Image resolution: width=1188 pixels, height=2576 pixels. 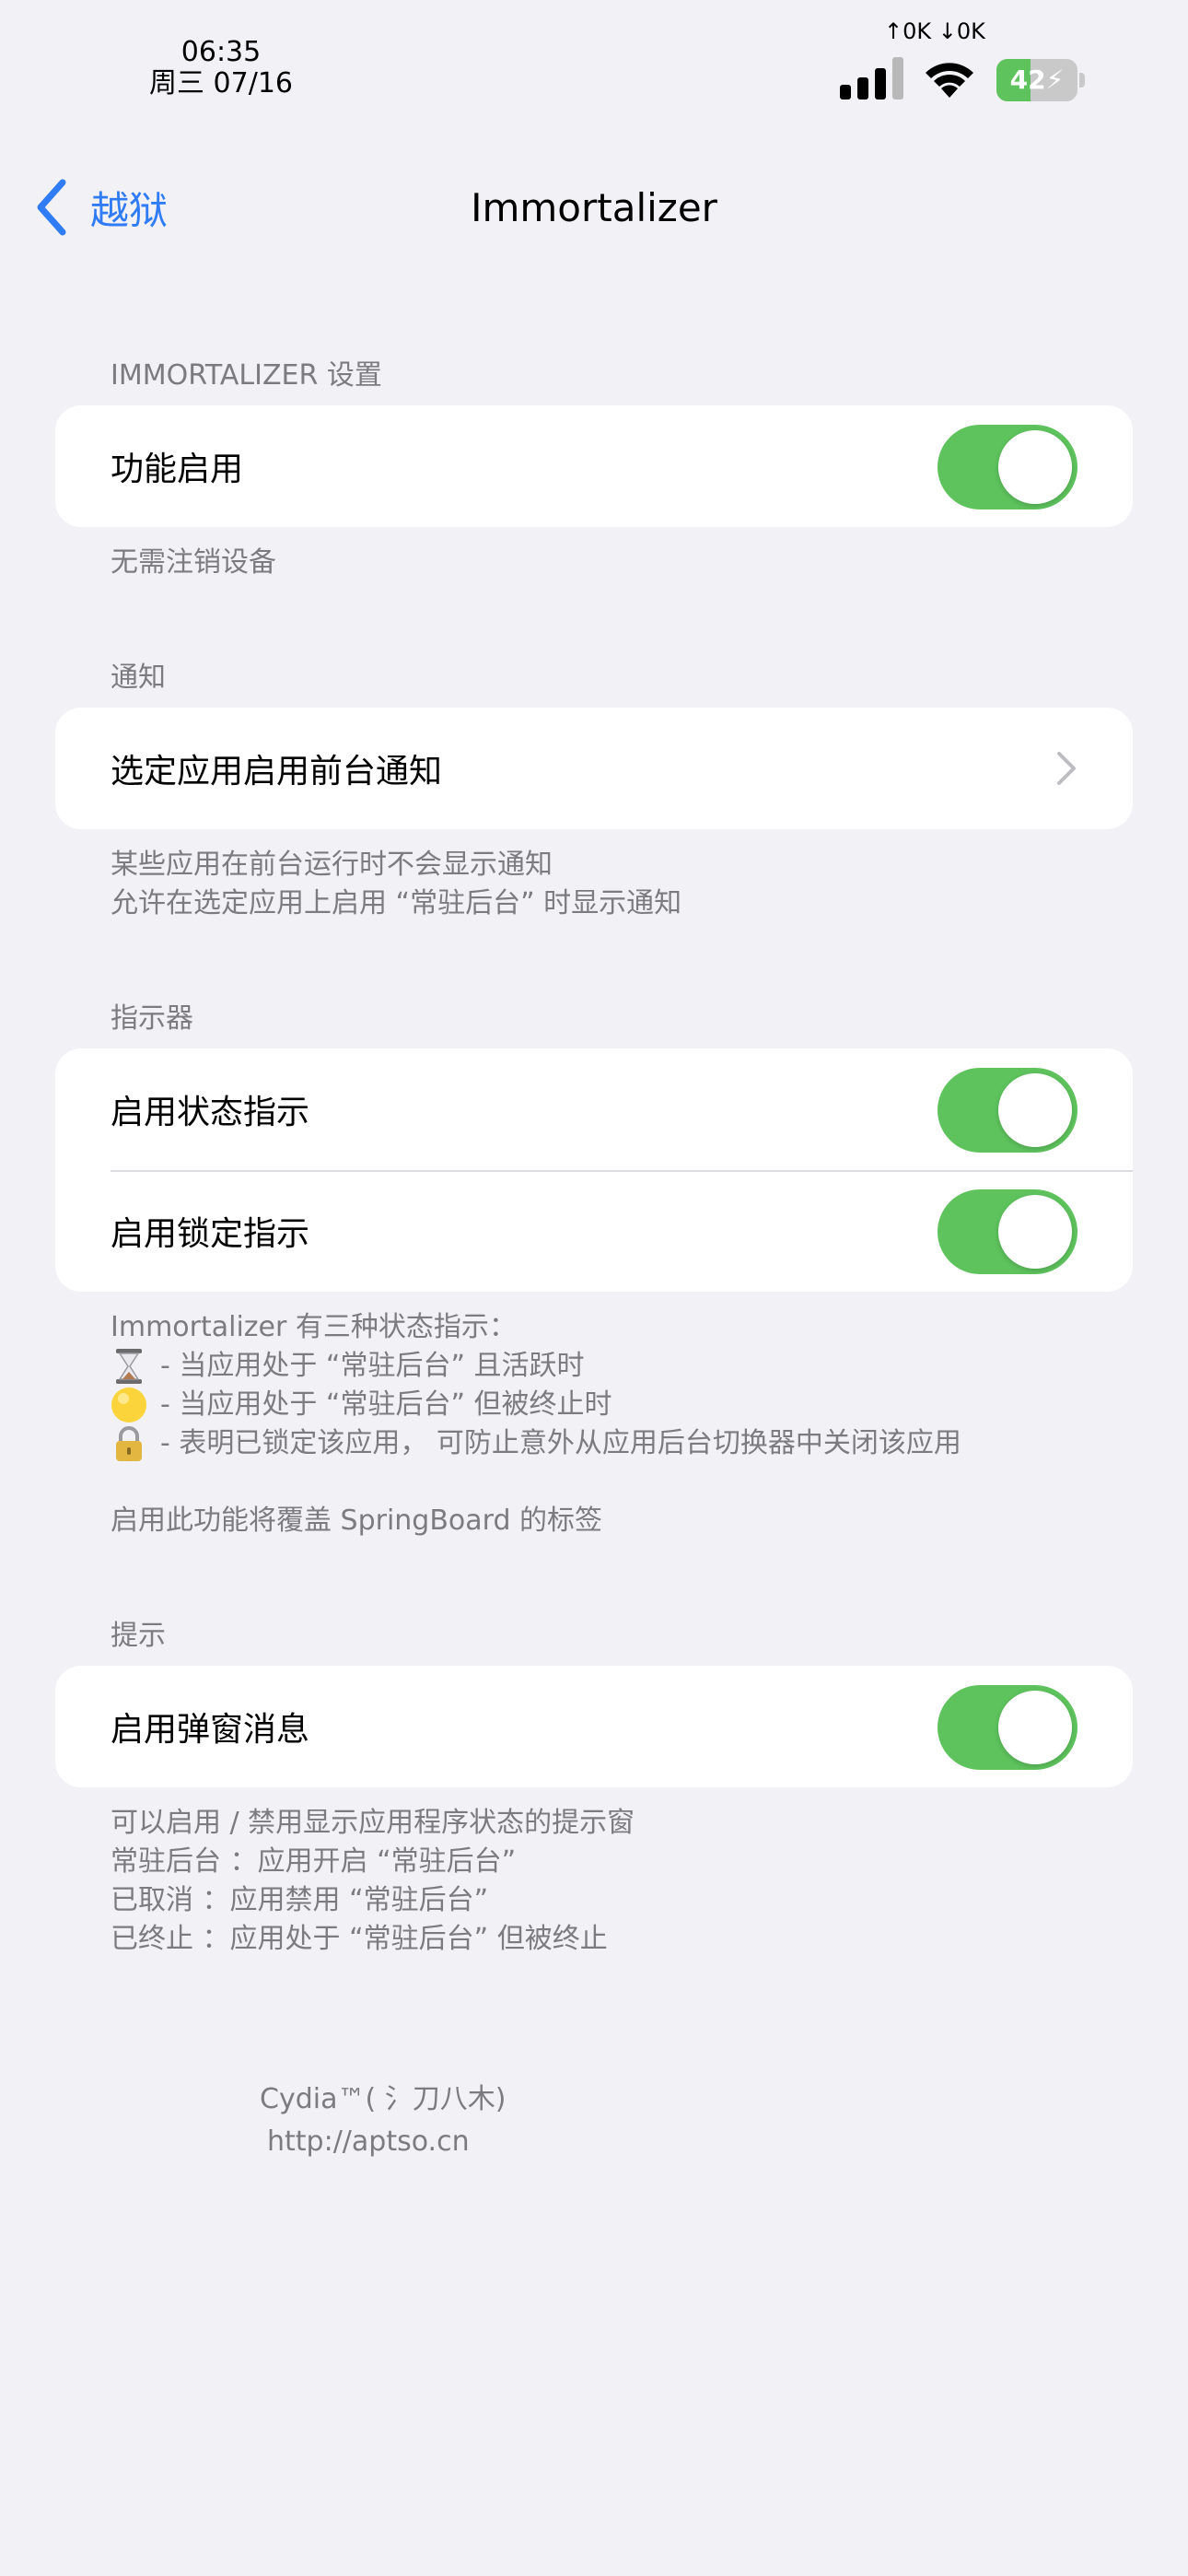 What do you see at coordinates (396, 903) in the screenshot?
I see `notifications-footer-line2: 允许在选定应用上启用 “常驻后台” 时显示通知` at bounding box center [396, 903].